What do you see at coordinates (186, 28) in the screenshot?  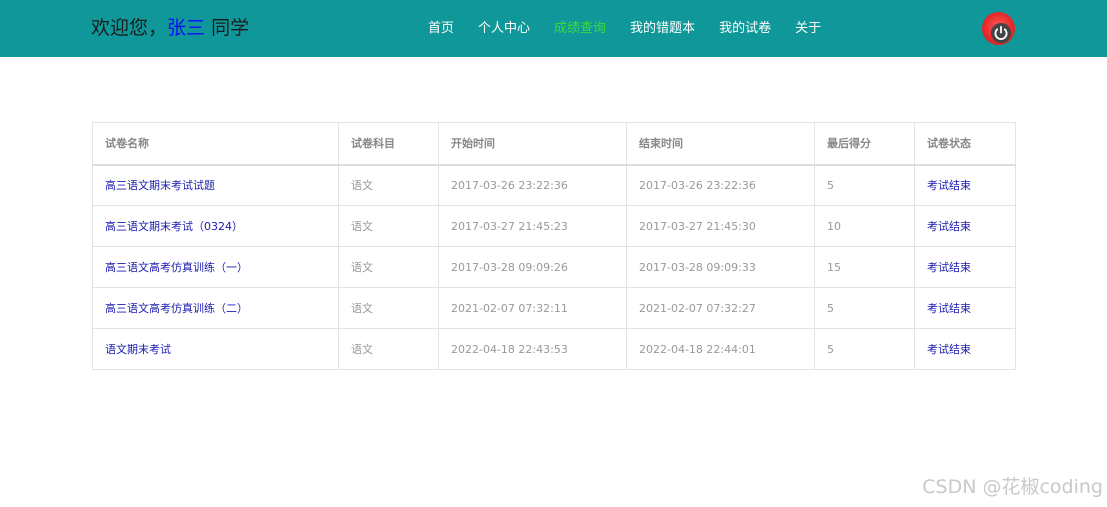 I see `username: 张三` at bounding box center [186, 28].